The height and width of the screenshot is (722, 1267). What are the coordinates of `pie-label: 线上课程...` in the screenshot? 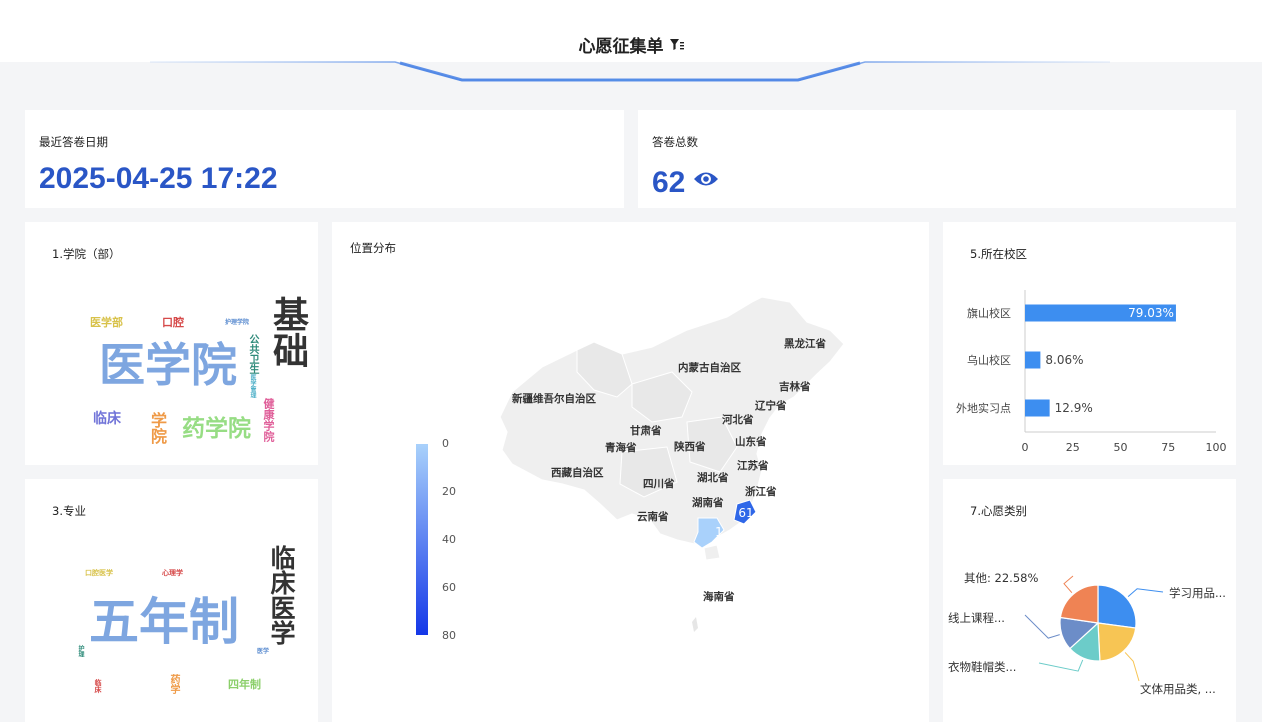 It's located at (976, 618).